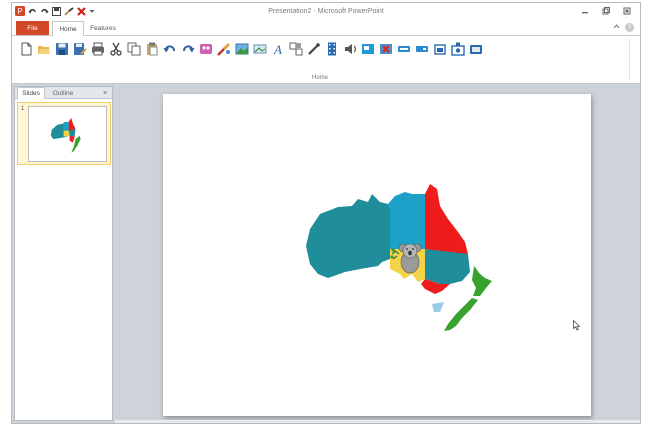 The width and height of the screenshot is (651, 430). I want to click on clip-art-icon, so click(205, 48).